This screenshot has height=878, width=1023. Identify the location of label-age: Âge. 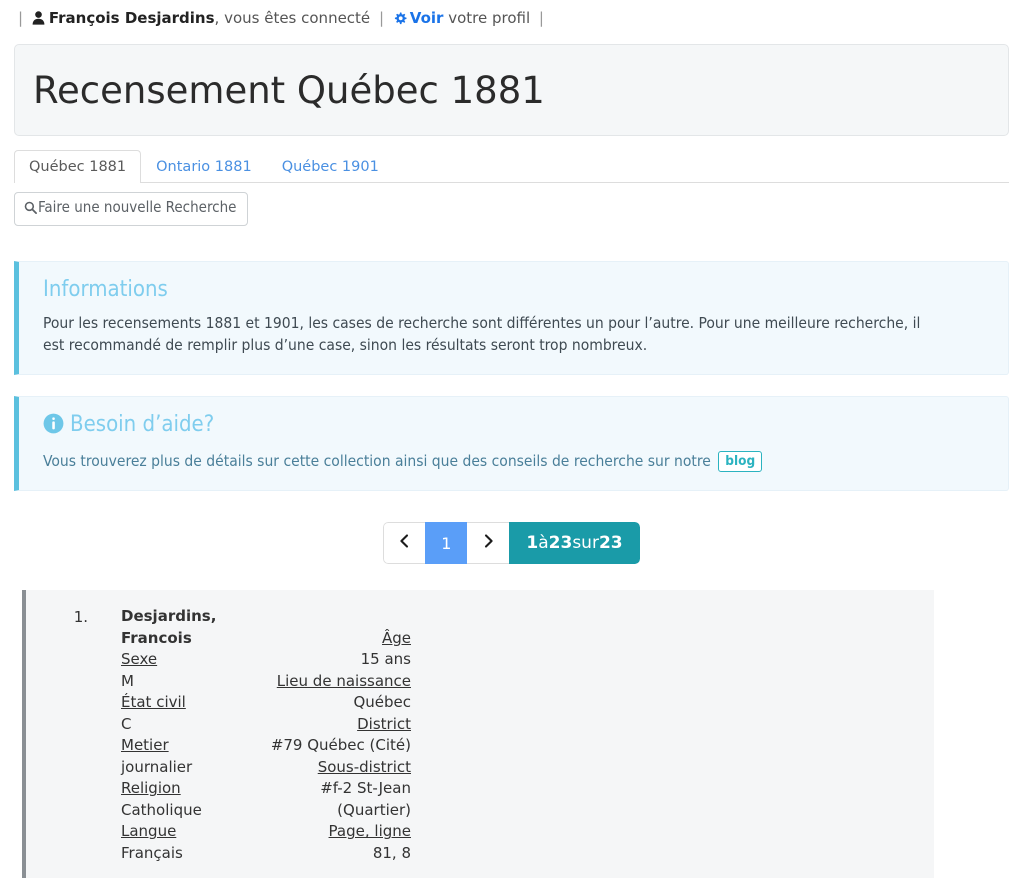
(396, 639).